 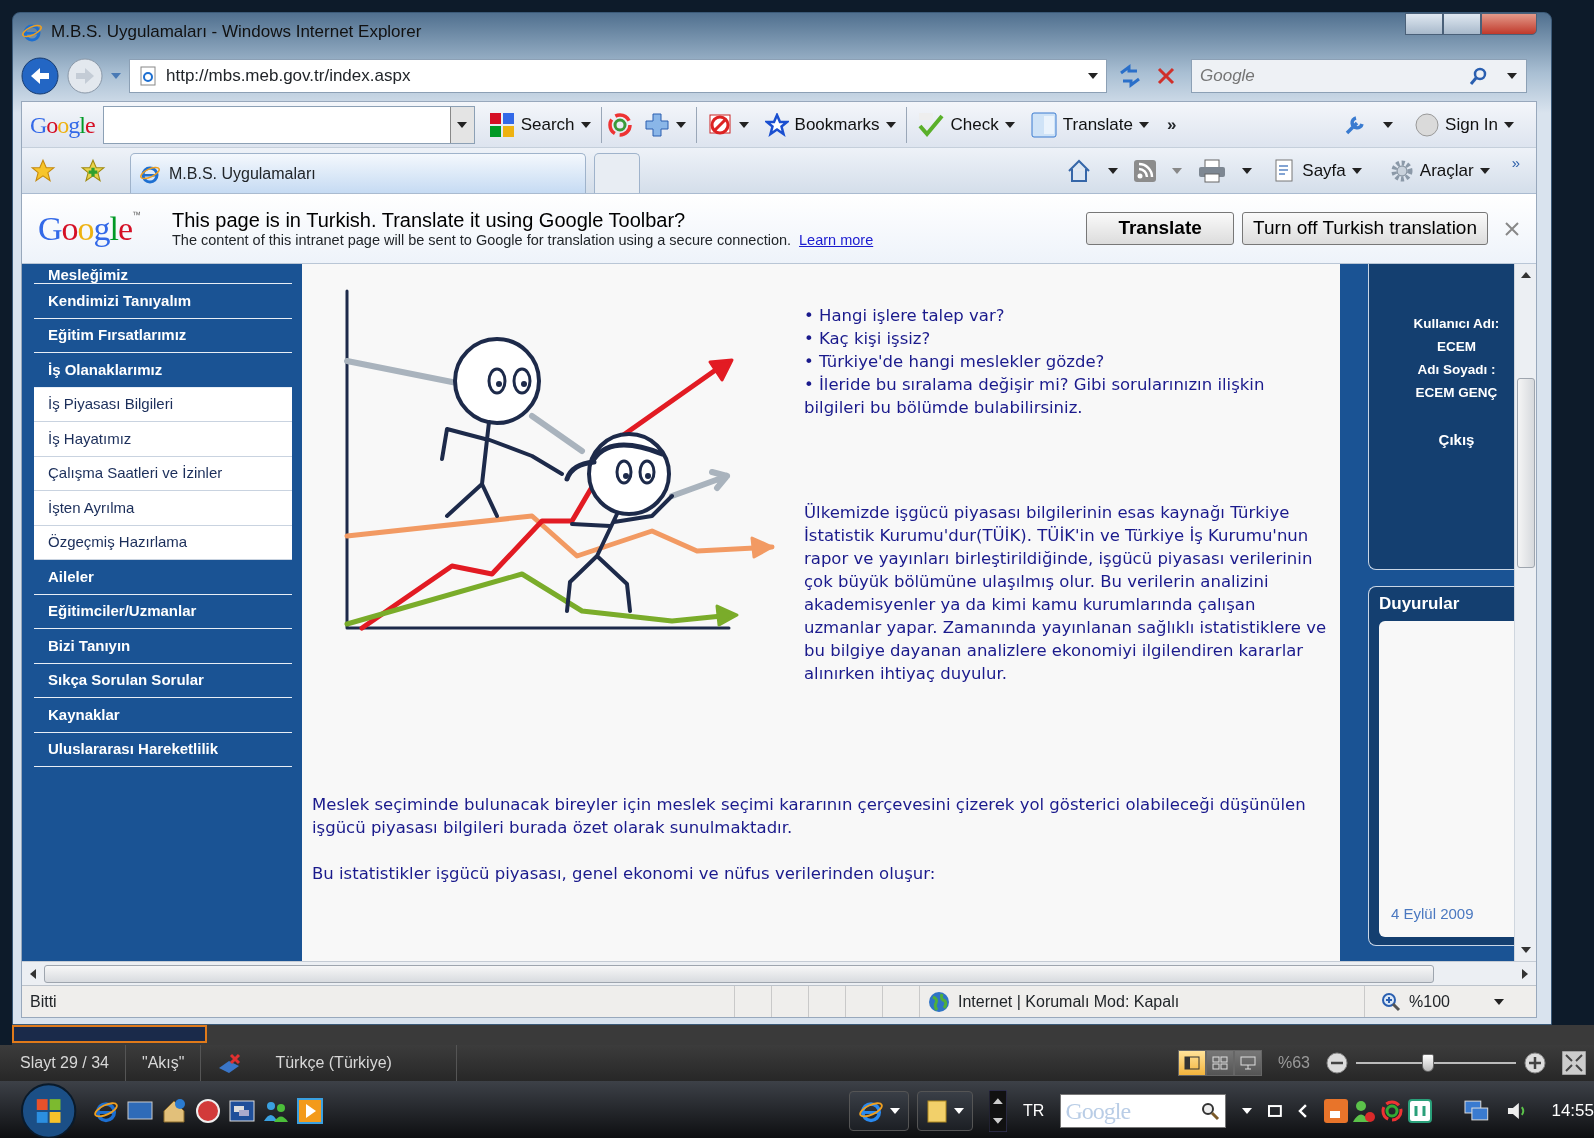 I want to click on zoom-icon, so click(x=1391, y=1001).